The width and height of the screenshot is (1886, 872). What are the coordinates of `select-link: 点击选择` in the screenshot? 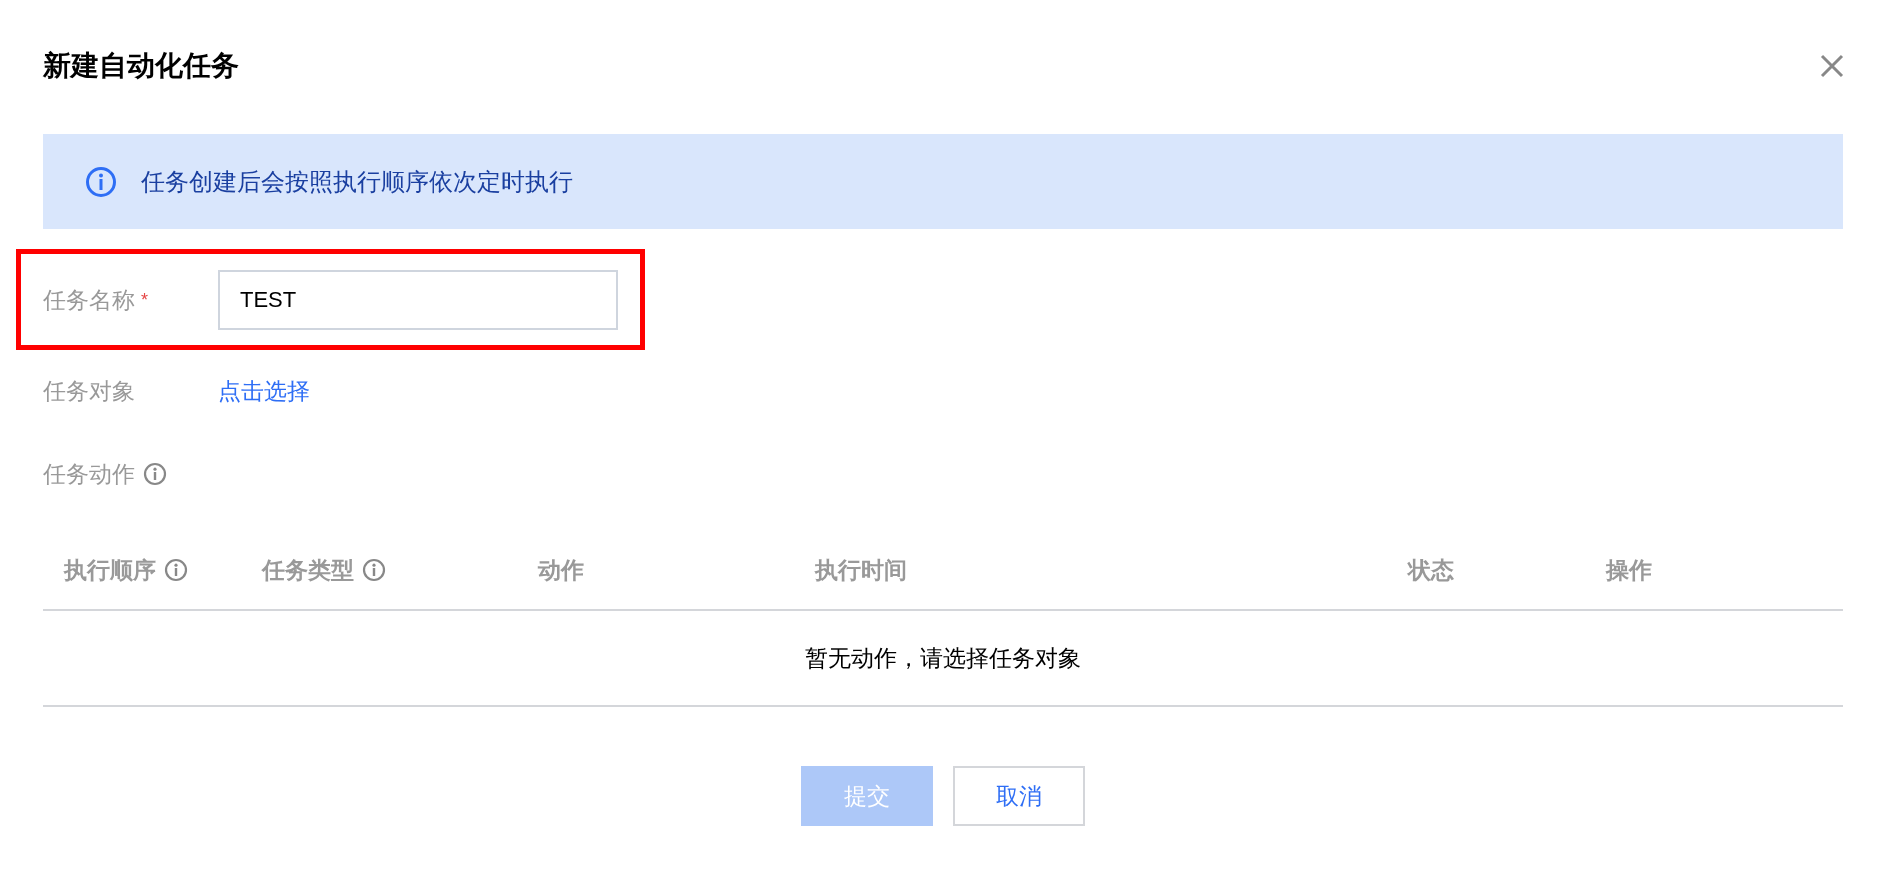 It's located at (264, 391).